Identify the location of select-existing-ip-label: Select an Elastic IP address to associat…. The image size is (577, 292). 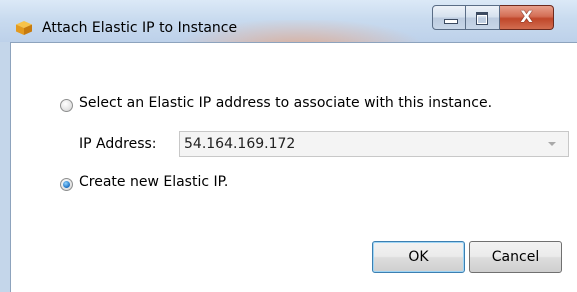
(285, 103).